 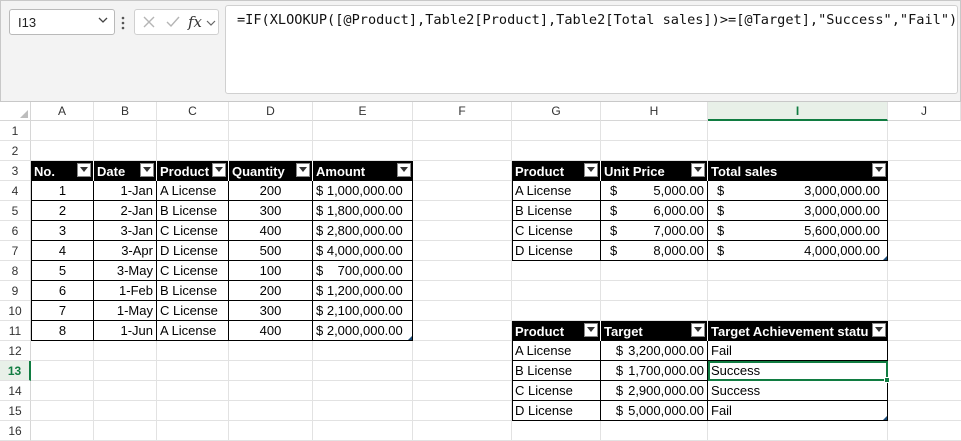 What do you see at coordinates (556, 171) in the screenshot?
I see `table2-header-product: Product` at bounding box center [556, 171].